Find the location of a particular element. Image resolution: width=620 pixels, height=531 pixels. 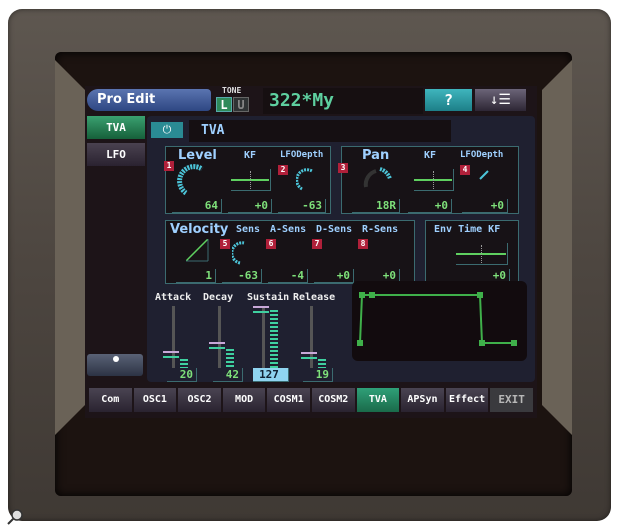

level-panel: Level KF LFODepth 1 2 64 +0 -63 is located at coordinates (247, 180).